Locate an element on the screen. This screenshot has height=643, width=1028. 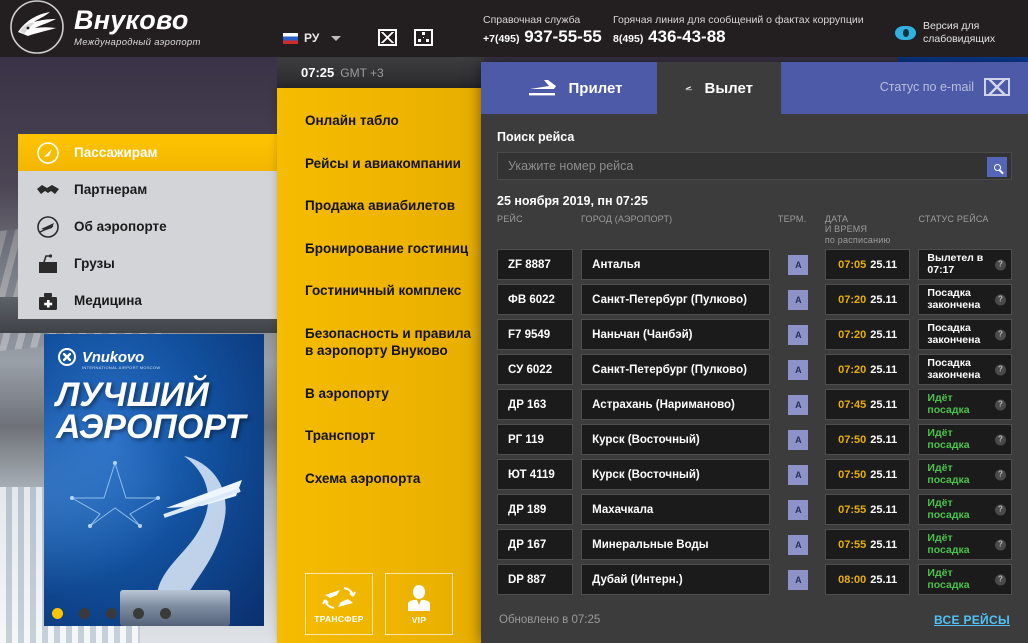
yellow-menu-item-transport: Транспорт is located at coordinates (392, 436).